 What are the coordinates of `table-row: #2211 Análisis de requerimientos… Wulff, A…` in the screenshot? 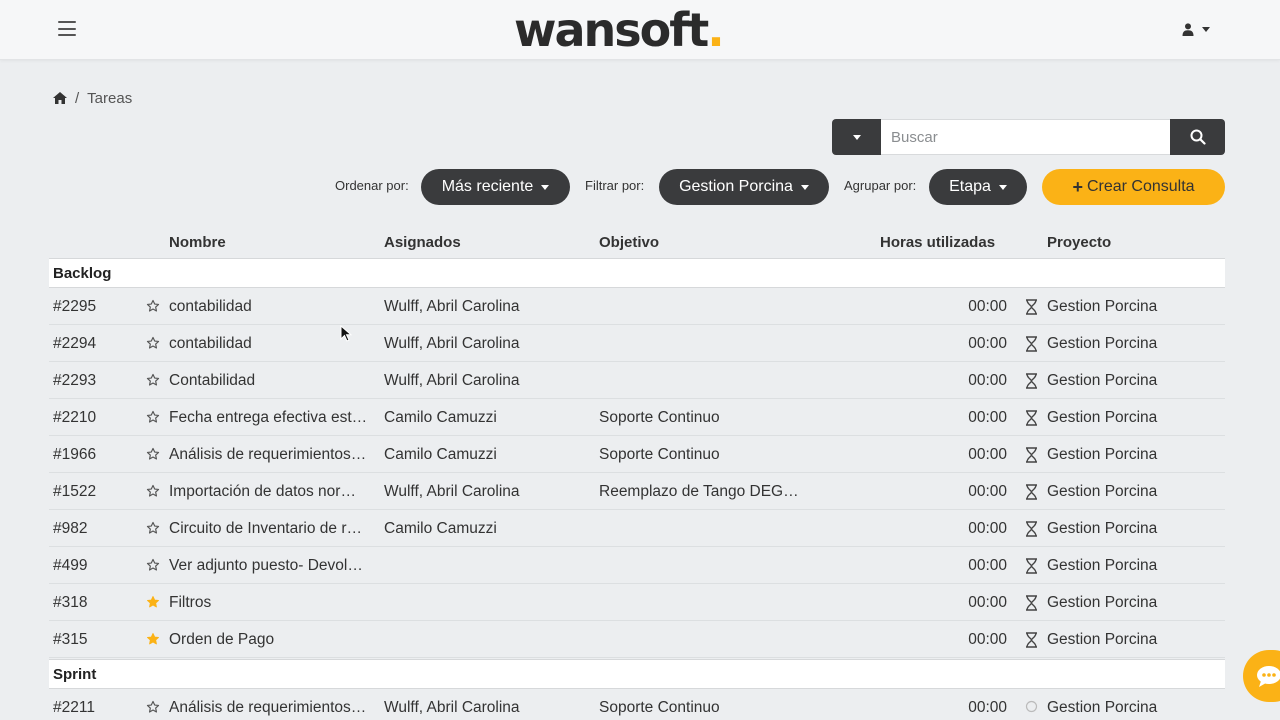 It's located at (637, 704).